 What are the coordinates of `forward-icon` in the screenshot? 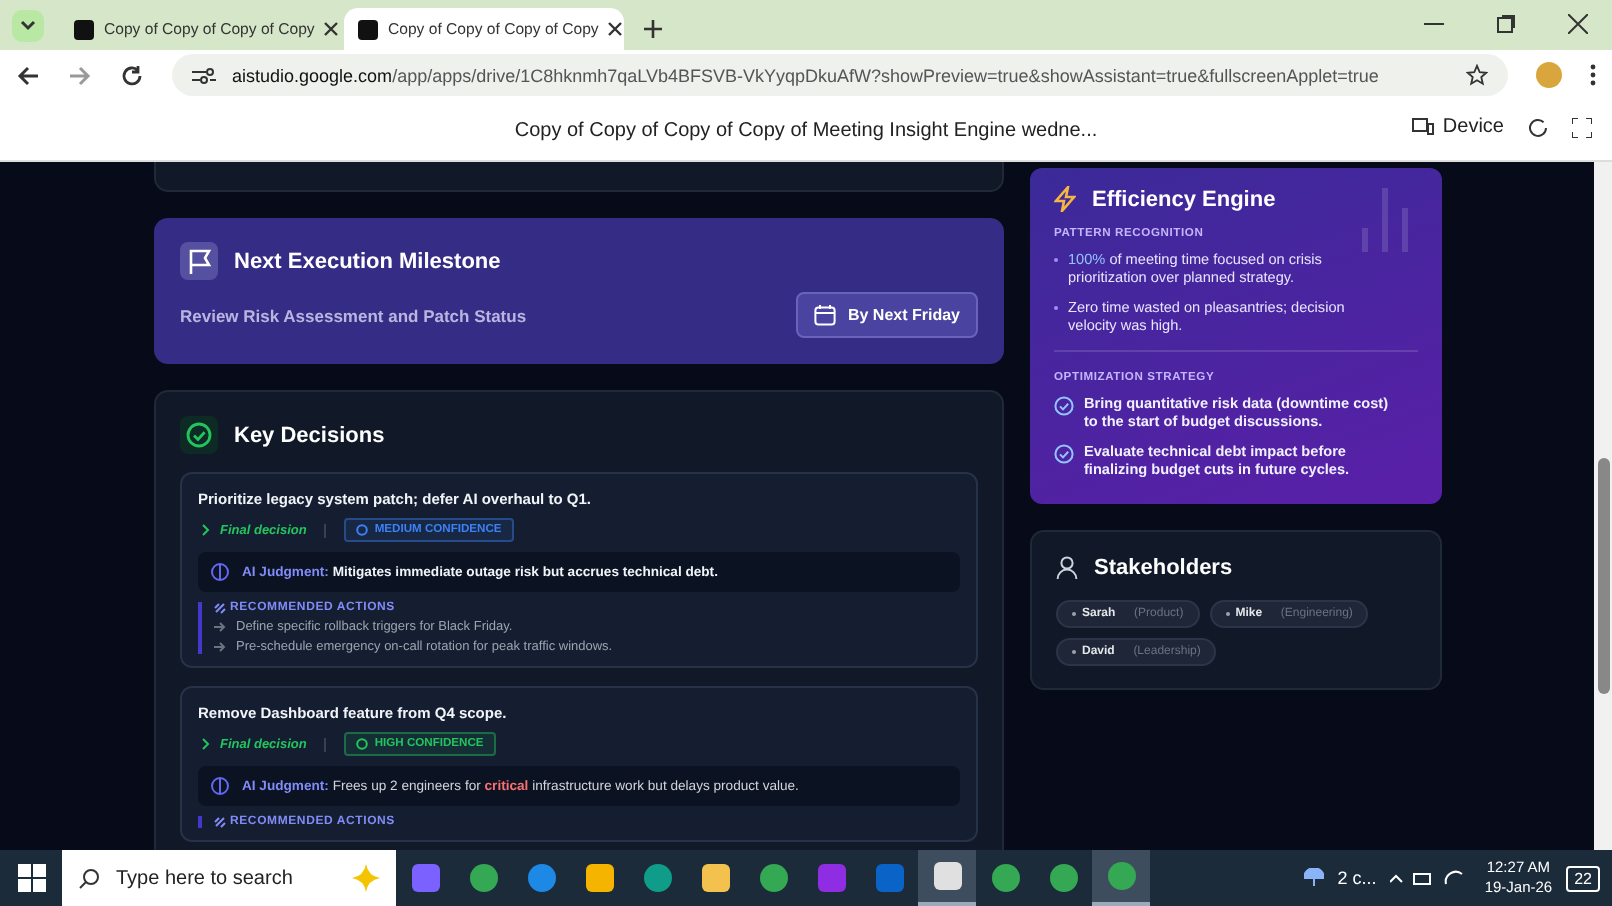 It's located at (80, 75).